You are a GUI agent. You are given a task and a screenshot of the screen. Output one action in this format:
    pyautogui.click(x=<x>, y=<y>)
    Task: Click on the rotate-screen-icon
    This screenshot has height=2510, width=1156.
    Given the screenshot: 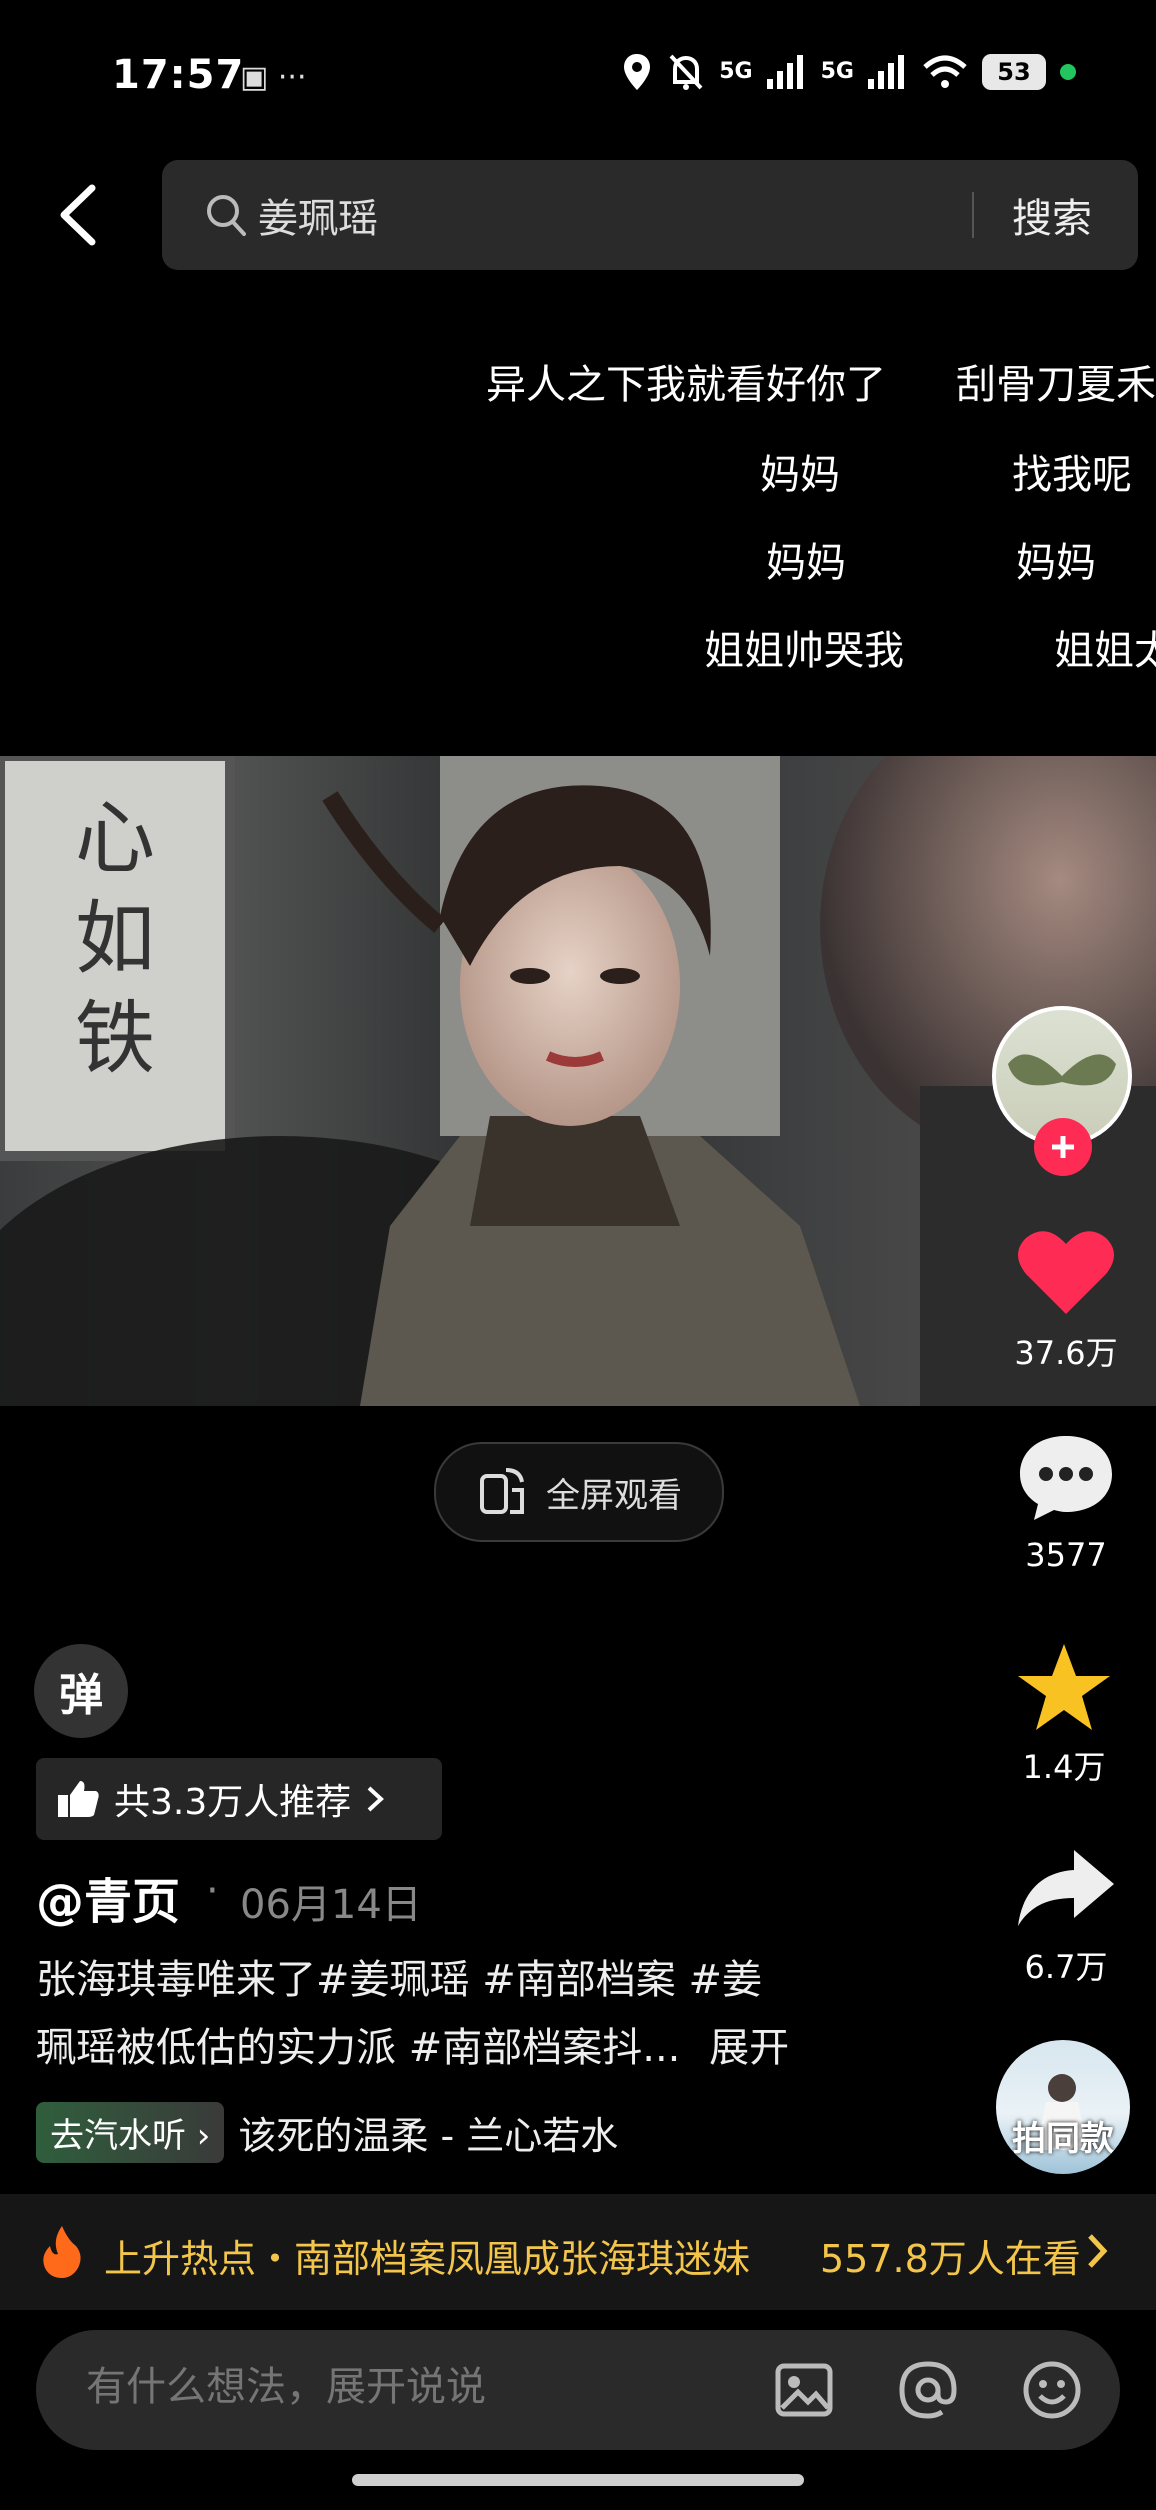 What is the action you would take?
    pyautogui.click(x=502, y=1491)
    